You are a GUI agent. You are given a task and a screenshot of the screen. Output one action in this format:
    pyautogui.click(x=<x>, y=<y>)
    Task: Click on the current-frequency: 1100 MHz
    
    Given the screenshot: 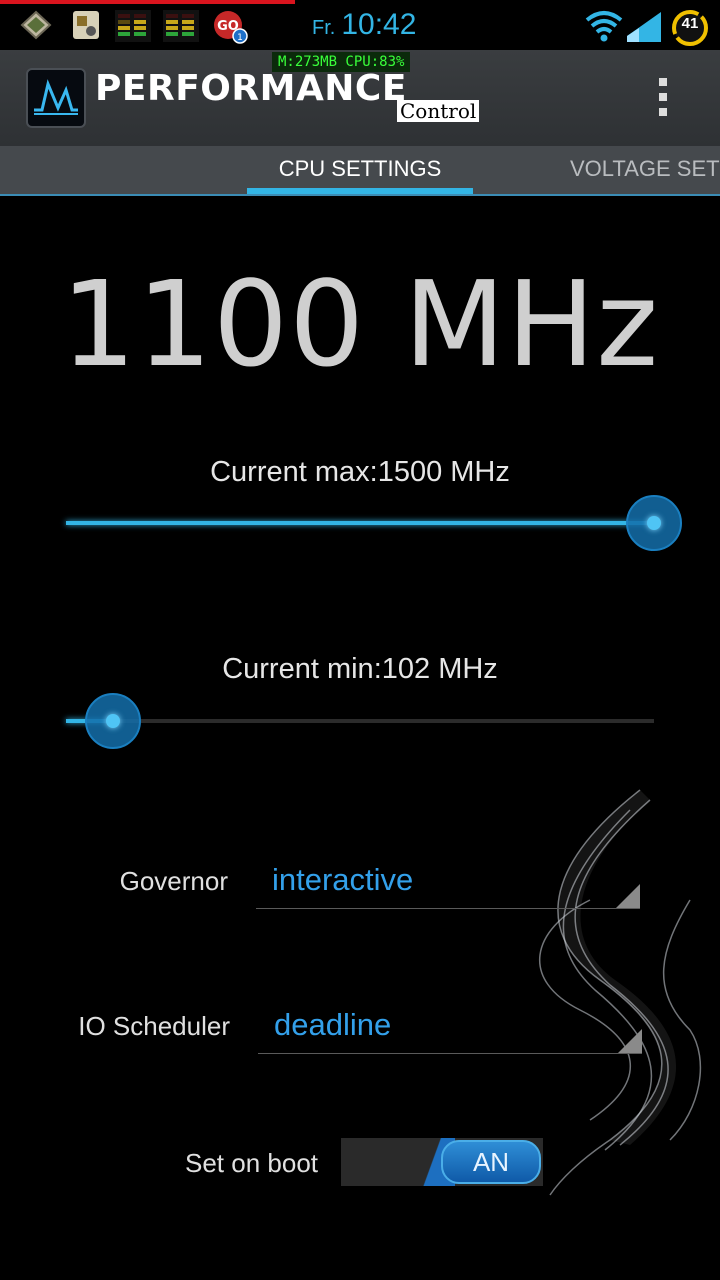 What is the action you would take?
    pyautogui.click(x=360, y=324)
    